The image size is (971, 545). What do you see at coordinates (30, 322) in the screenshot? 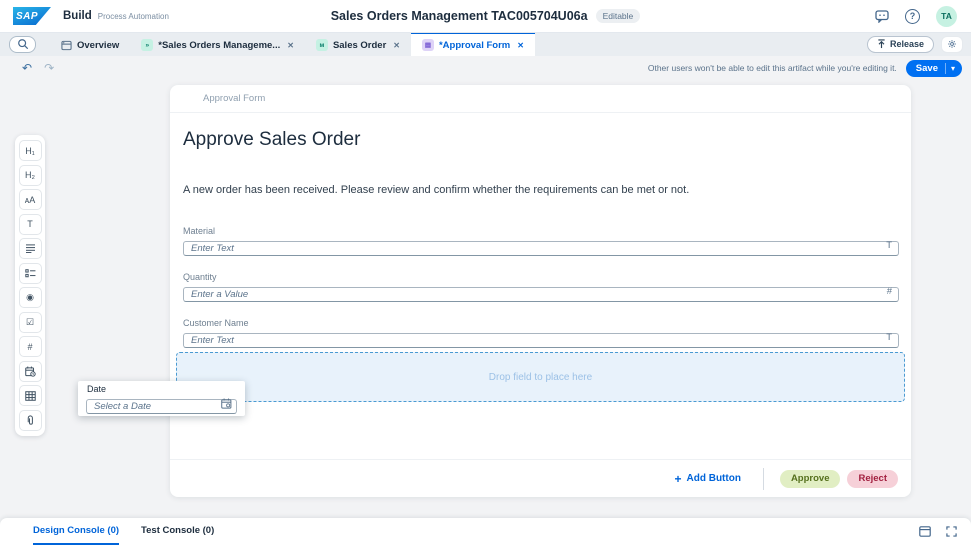
I see `checkbox-icon: ☑` at bounding box center [30, 322].